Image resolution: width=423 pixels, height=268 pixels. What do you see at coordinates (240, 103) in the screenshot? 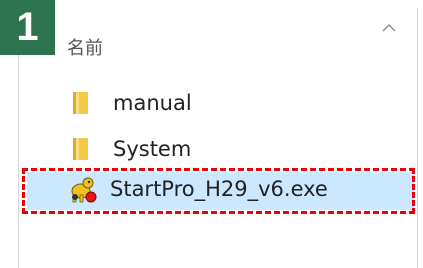
I see `list-item-folder-manual: manual` at bounding box center [240, 103].